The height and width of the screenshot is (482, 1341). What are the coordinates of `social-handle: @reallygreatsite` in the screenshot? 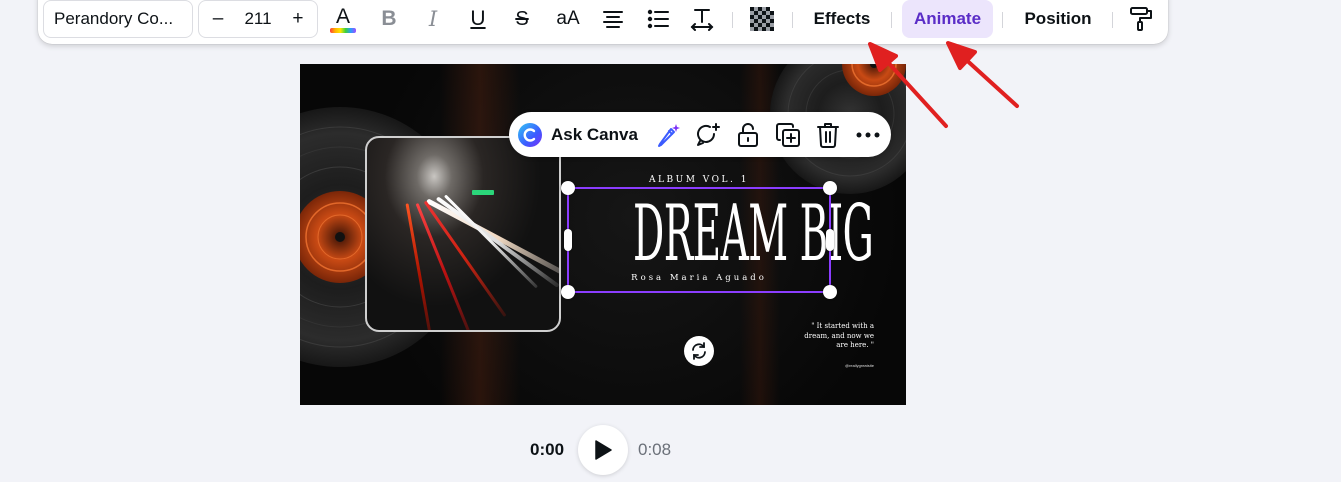 It's located at (859, 365).